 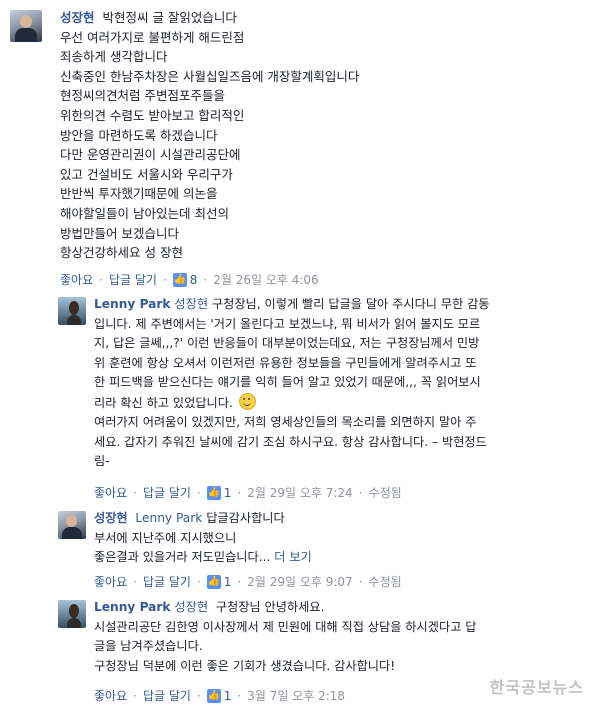 I want to click on smile-emoji-icon, so click(x=247, y=401).